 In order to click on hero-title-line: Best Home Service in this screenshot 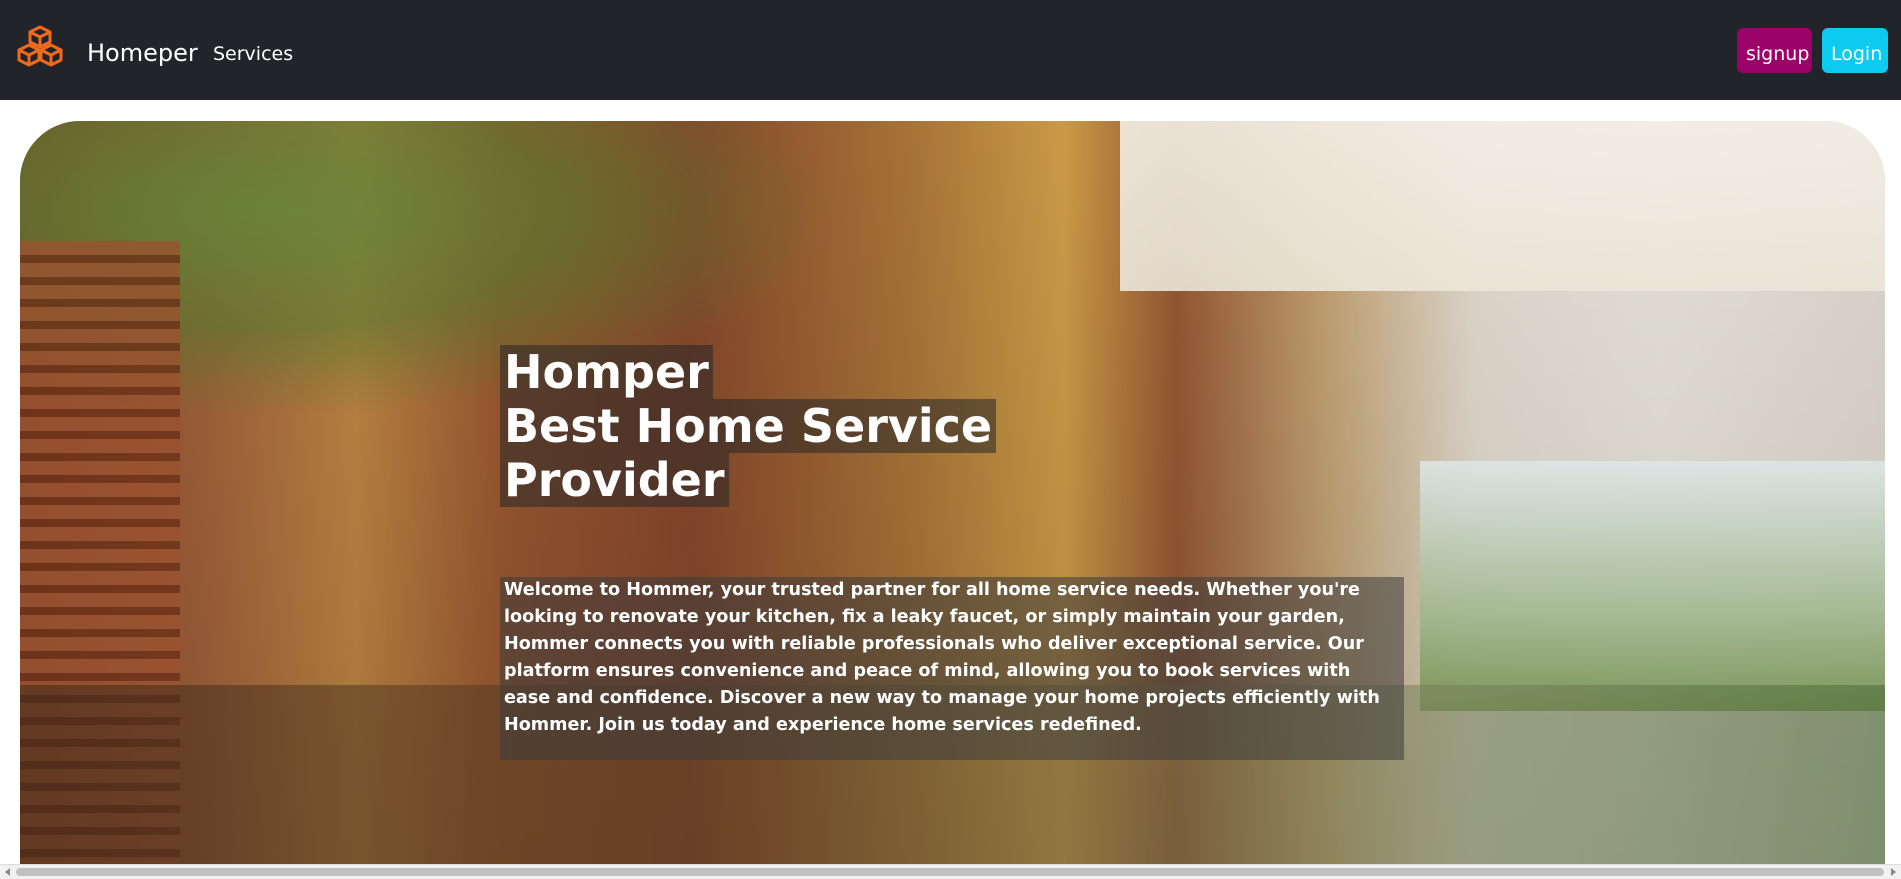, I will do `click(748, 426)`.